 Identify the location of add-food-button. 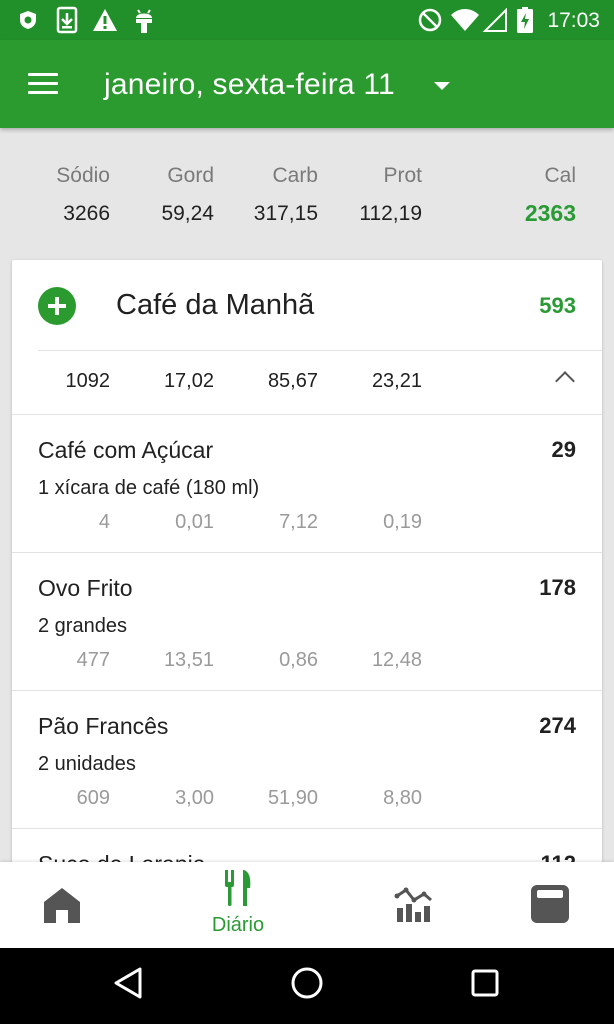
(57, 306).